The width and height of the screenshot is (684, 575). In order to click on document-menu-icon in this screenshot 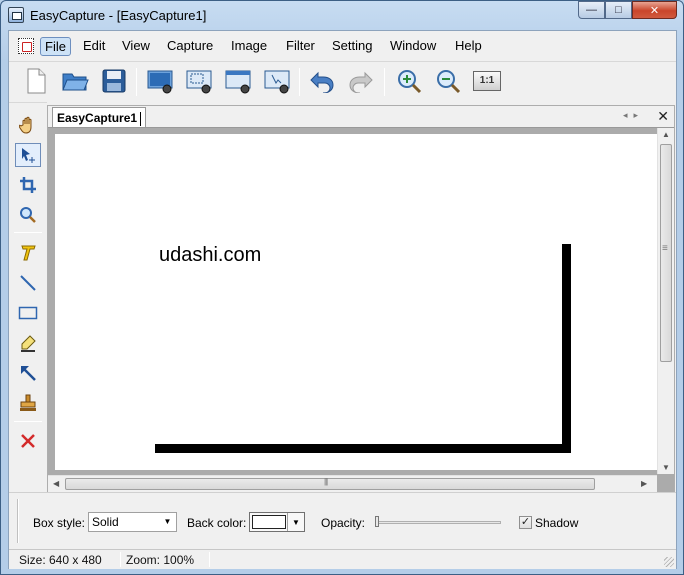, I will do `click(26, 46)`.